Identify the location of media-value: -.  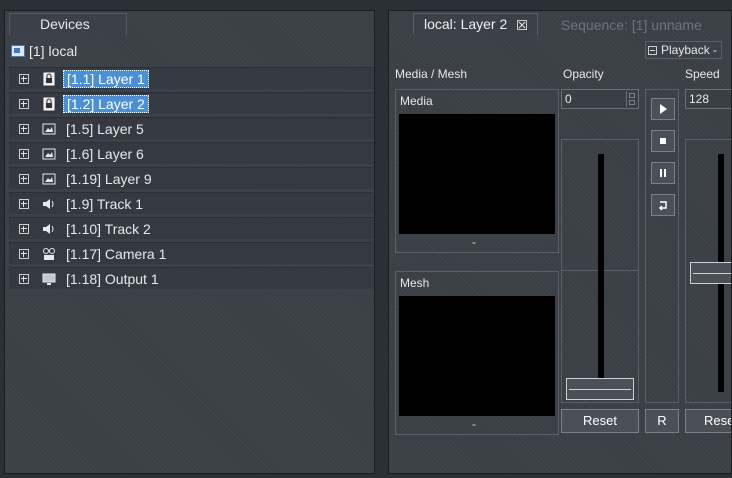
(474, 242).